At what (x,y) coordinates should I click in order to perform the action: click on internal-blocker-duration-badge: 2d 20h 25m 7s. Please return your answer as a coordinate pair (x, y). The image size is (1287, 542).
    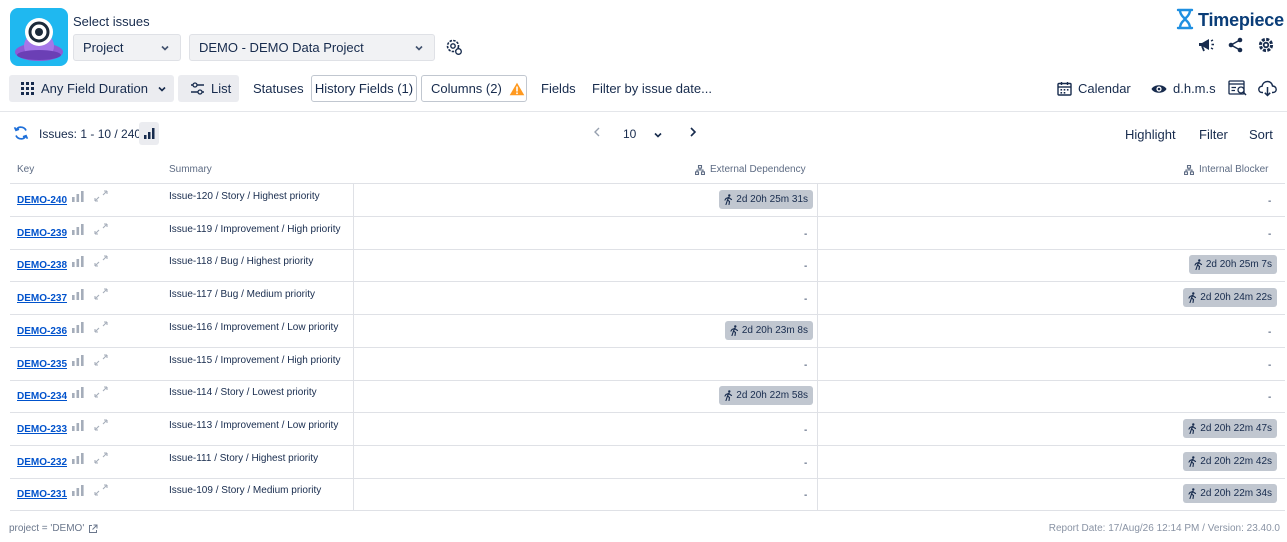
    Looking at the image, I should click on (1232, 265).